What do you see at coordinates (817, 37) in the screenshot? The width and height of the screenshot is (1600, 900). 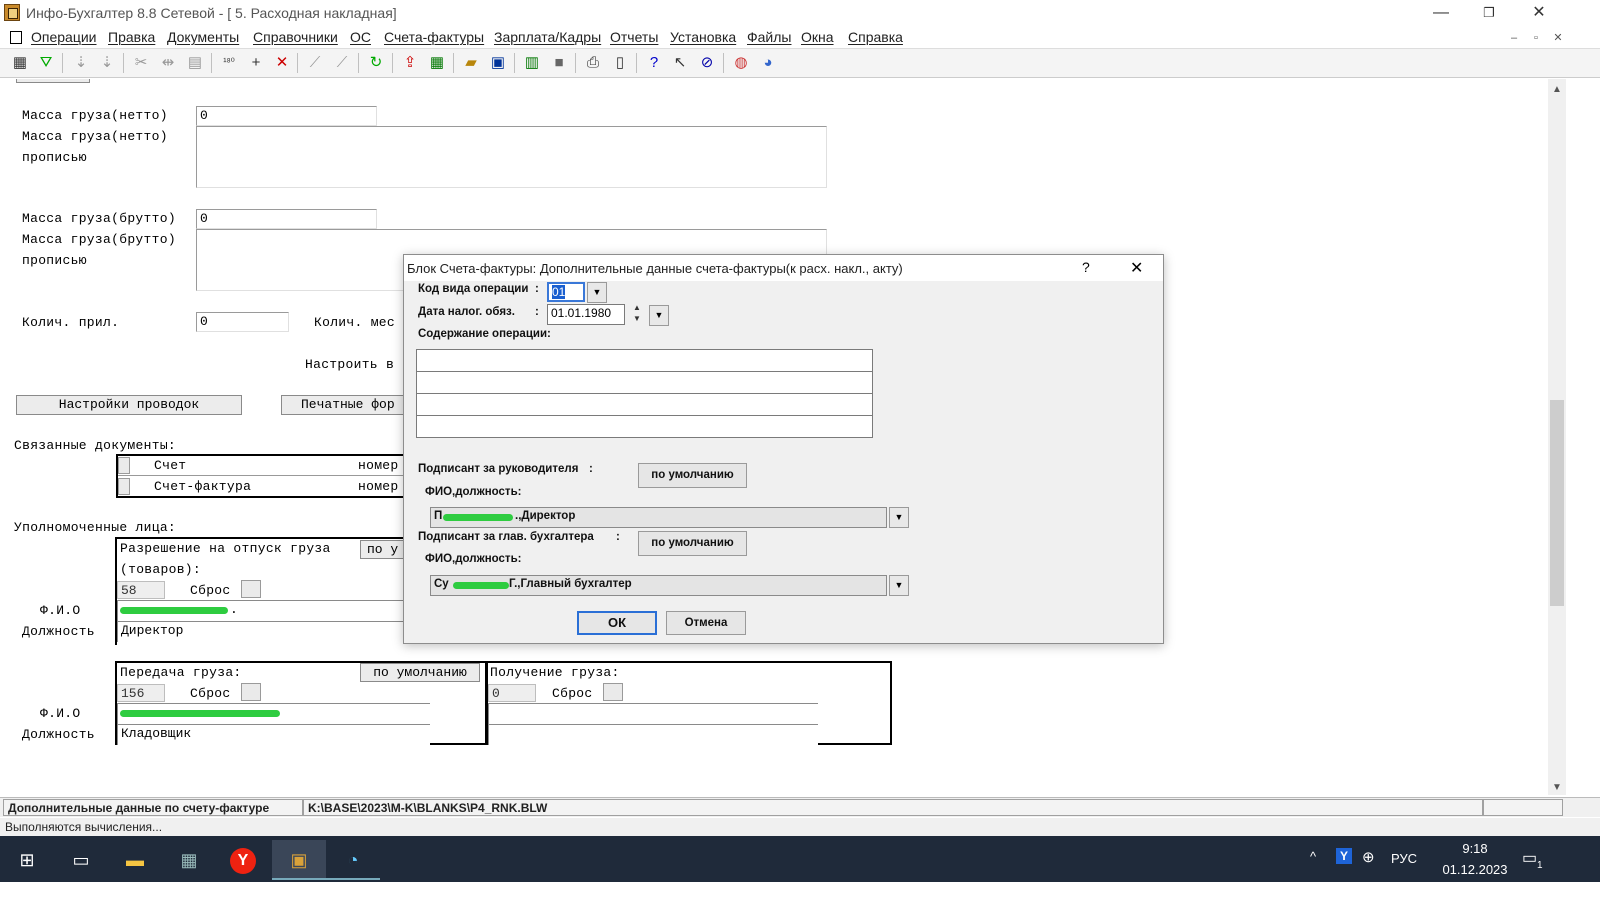 I see `menu-windows: Окна` at bounding box center [817, 37].